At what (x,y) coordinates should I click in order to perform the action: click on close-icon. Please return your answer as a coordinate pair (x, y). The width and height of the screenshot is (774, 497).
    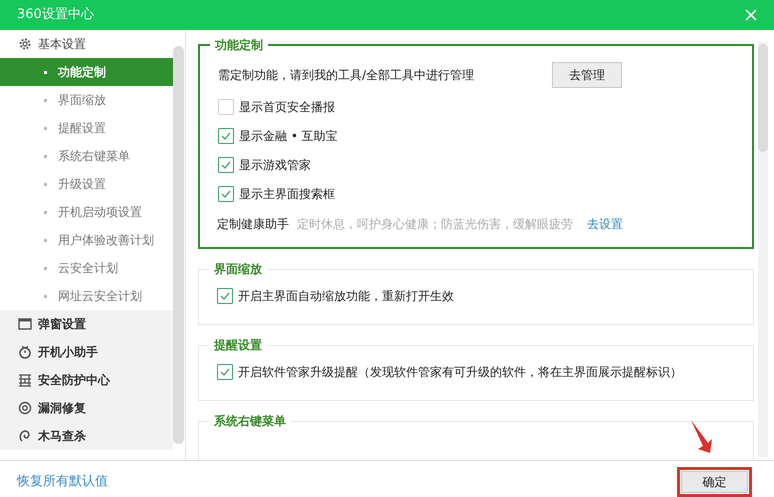
    Looking at the image, I should click on (751, 15).